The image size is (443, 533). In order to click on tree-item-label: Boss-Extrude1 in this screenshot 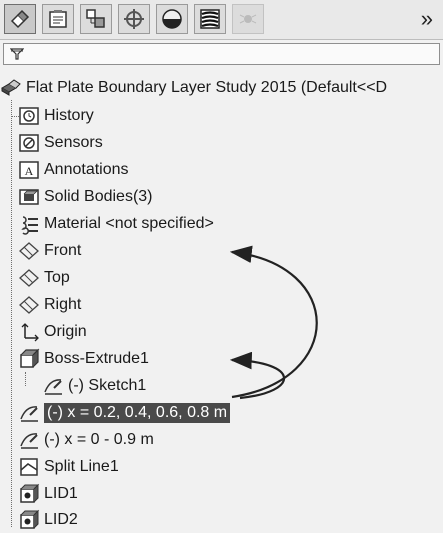, I will do `click(96, 358)`.